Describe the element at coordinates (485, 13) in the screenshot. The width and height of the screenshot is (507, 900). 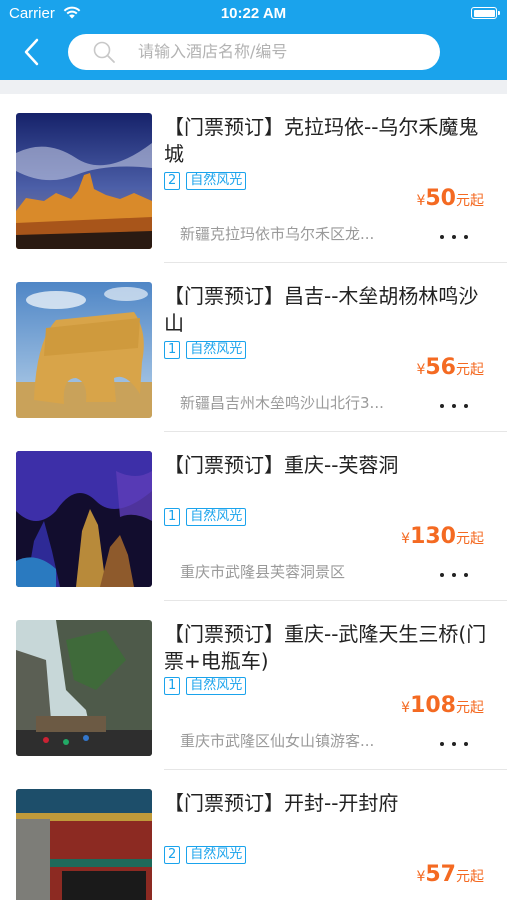
I see `battery-icon` at that location.